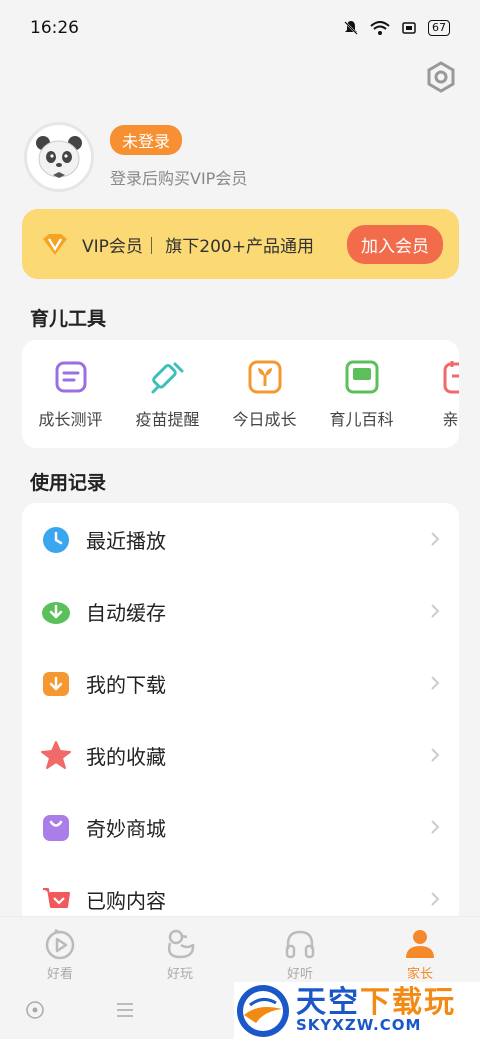  I want to click on profile-text: 未登录 登录后购买VIP会员, so click(178, 157).